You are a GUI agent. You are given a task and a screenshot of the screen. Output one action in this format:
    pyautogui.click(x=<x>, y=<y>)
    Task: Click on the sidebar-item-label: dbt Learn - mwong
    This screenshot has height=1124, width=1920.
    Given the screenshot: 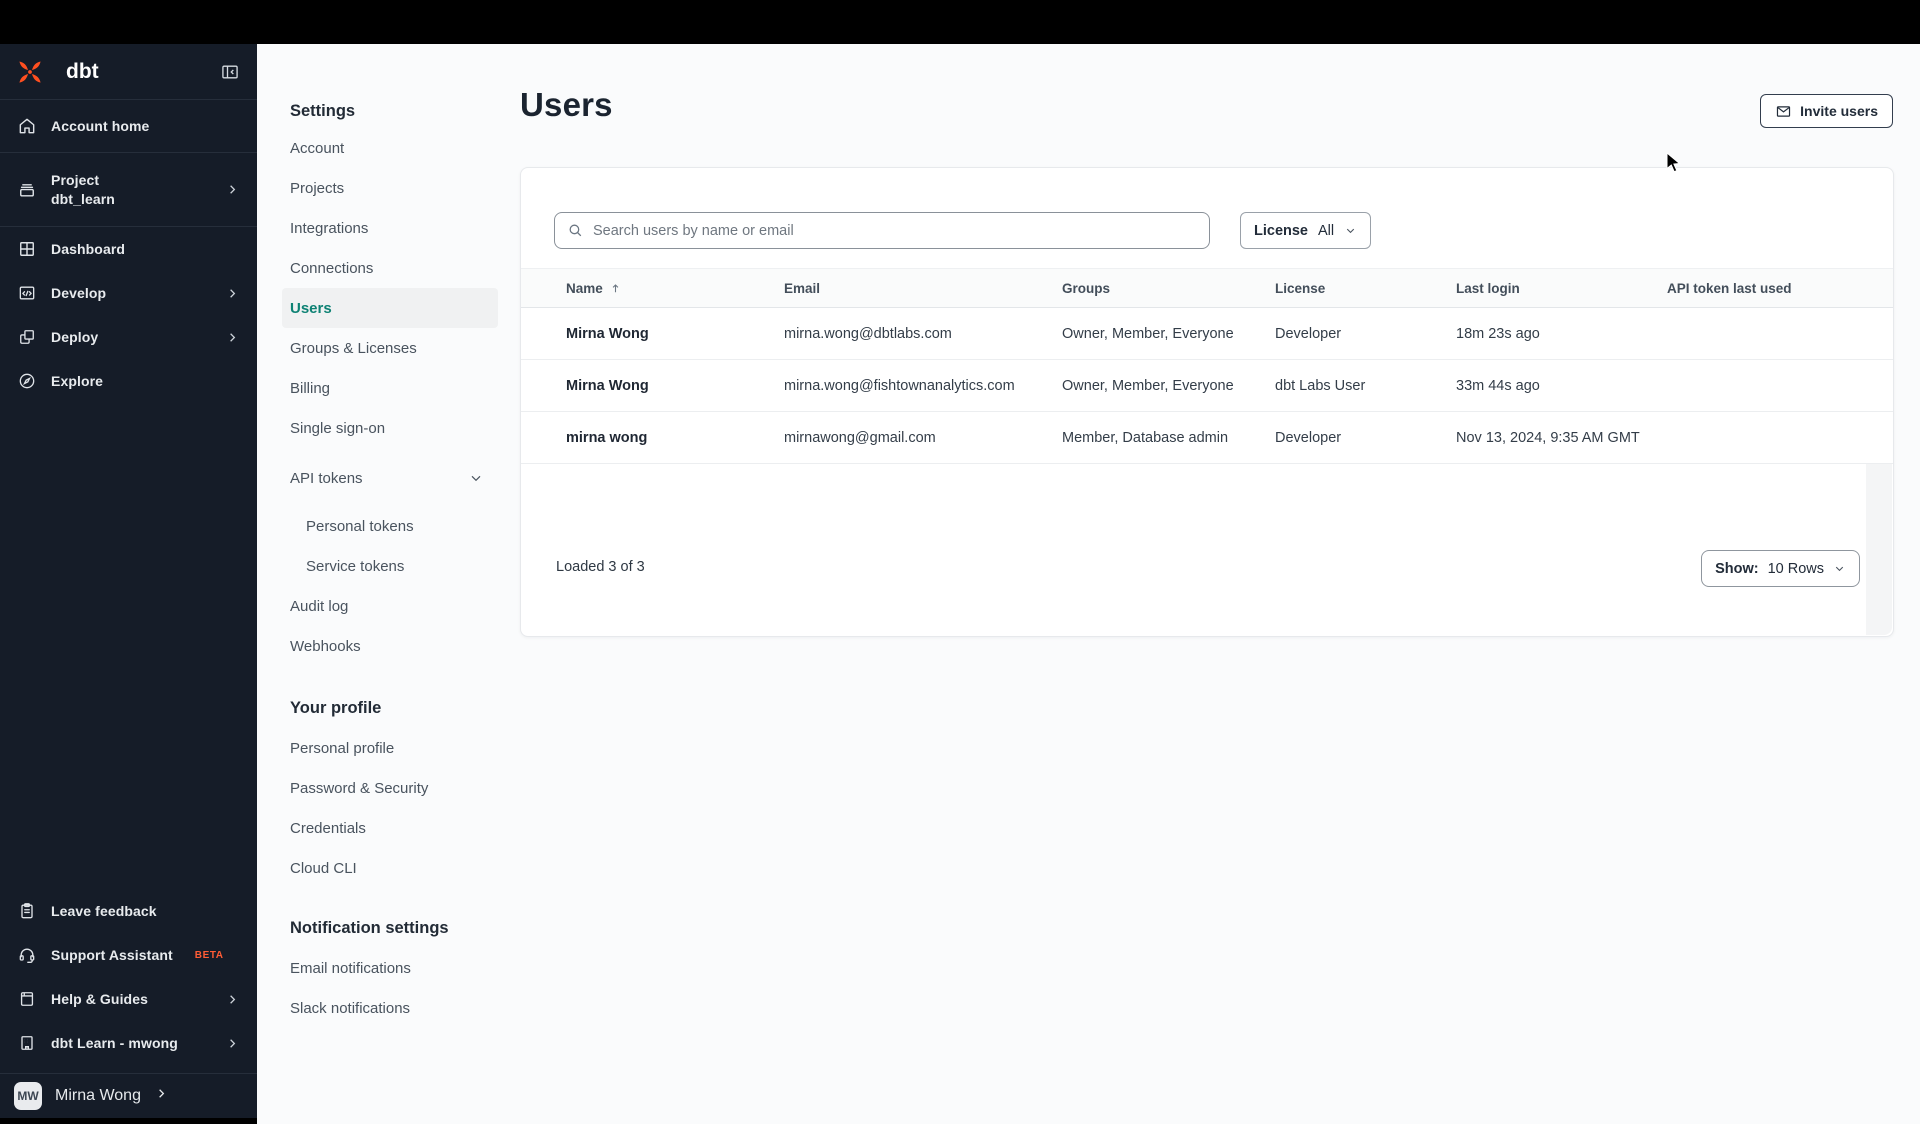 What is the action you would take?
    pyautogui.click(x=114, y=1043)
    